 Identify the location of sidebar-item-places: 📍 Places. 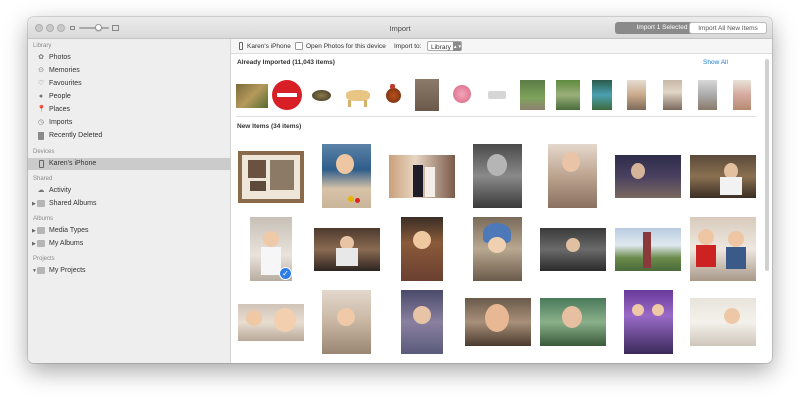
(129, 110).